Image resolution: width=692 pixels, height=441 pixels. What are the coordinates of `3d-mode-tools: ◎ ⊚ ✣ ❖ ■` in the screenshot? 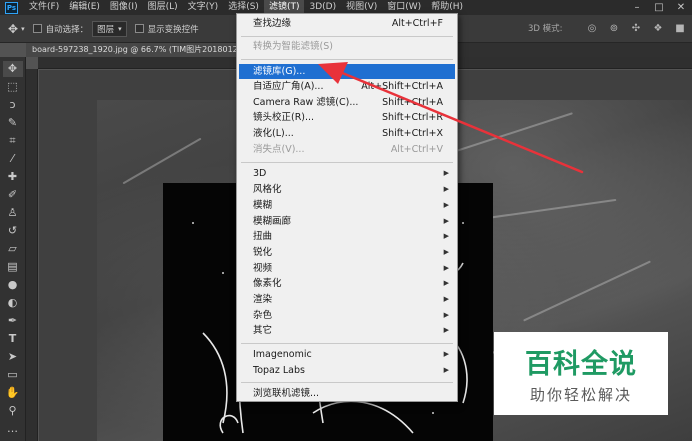 It's located at (636, 29).